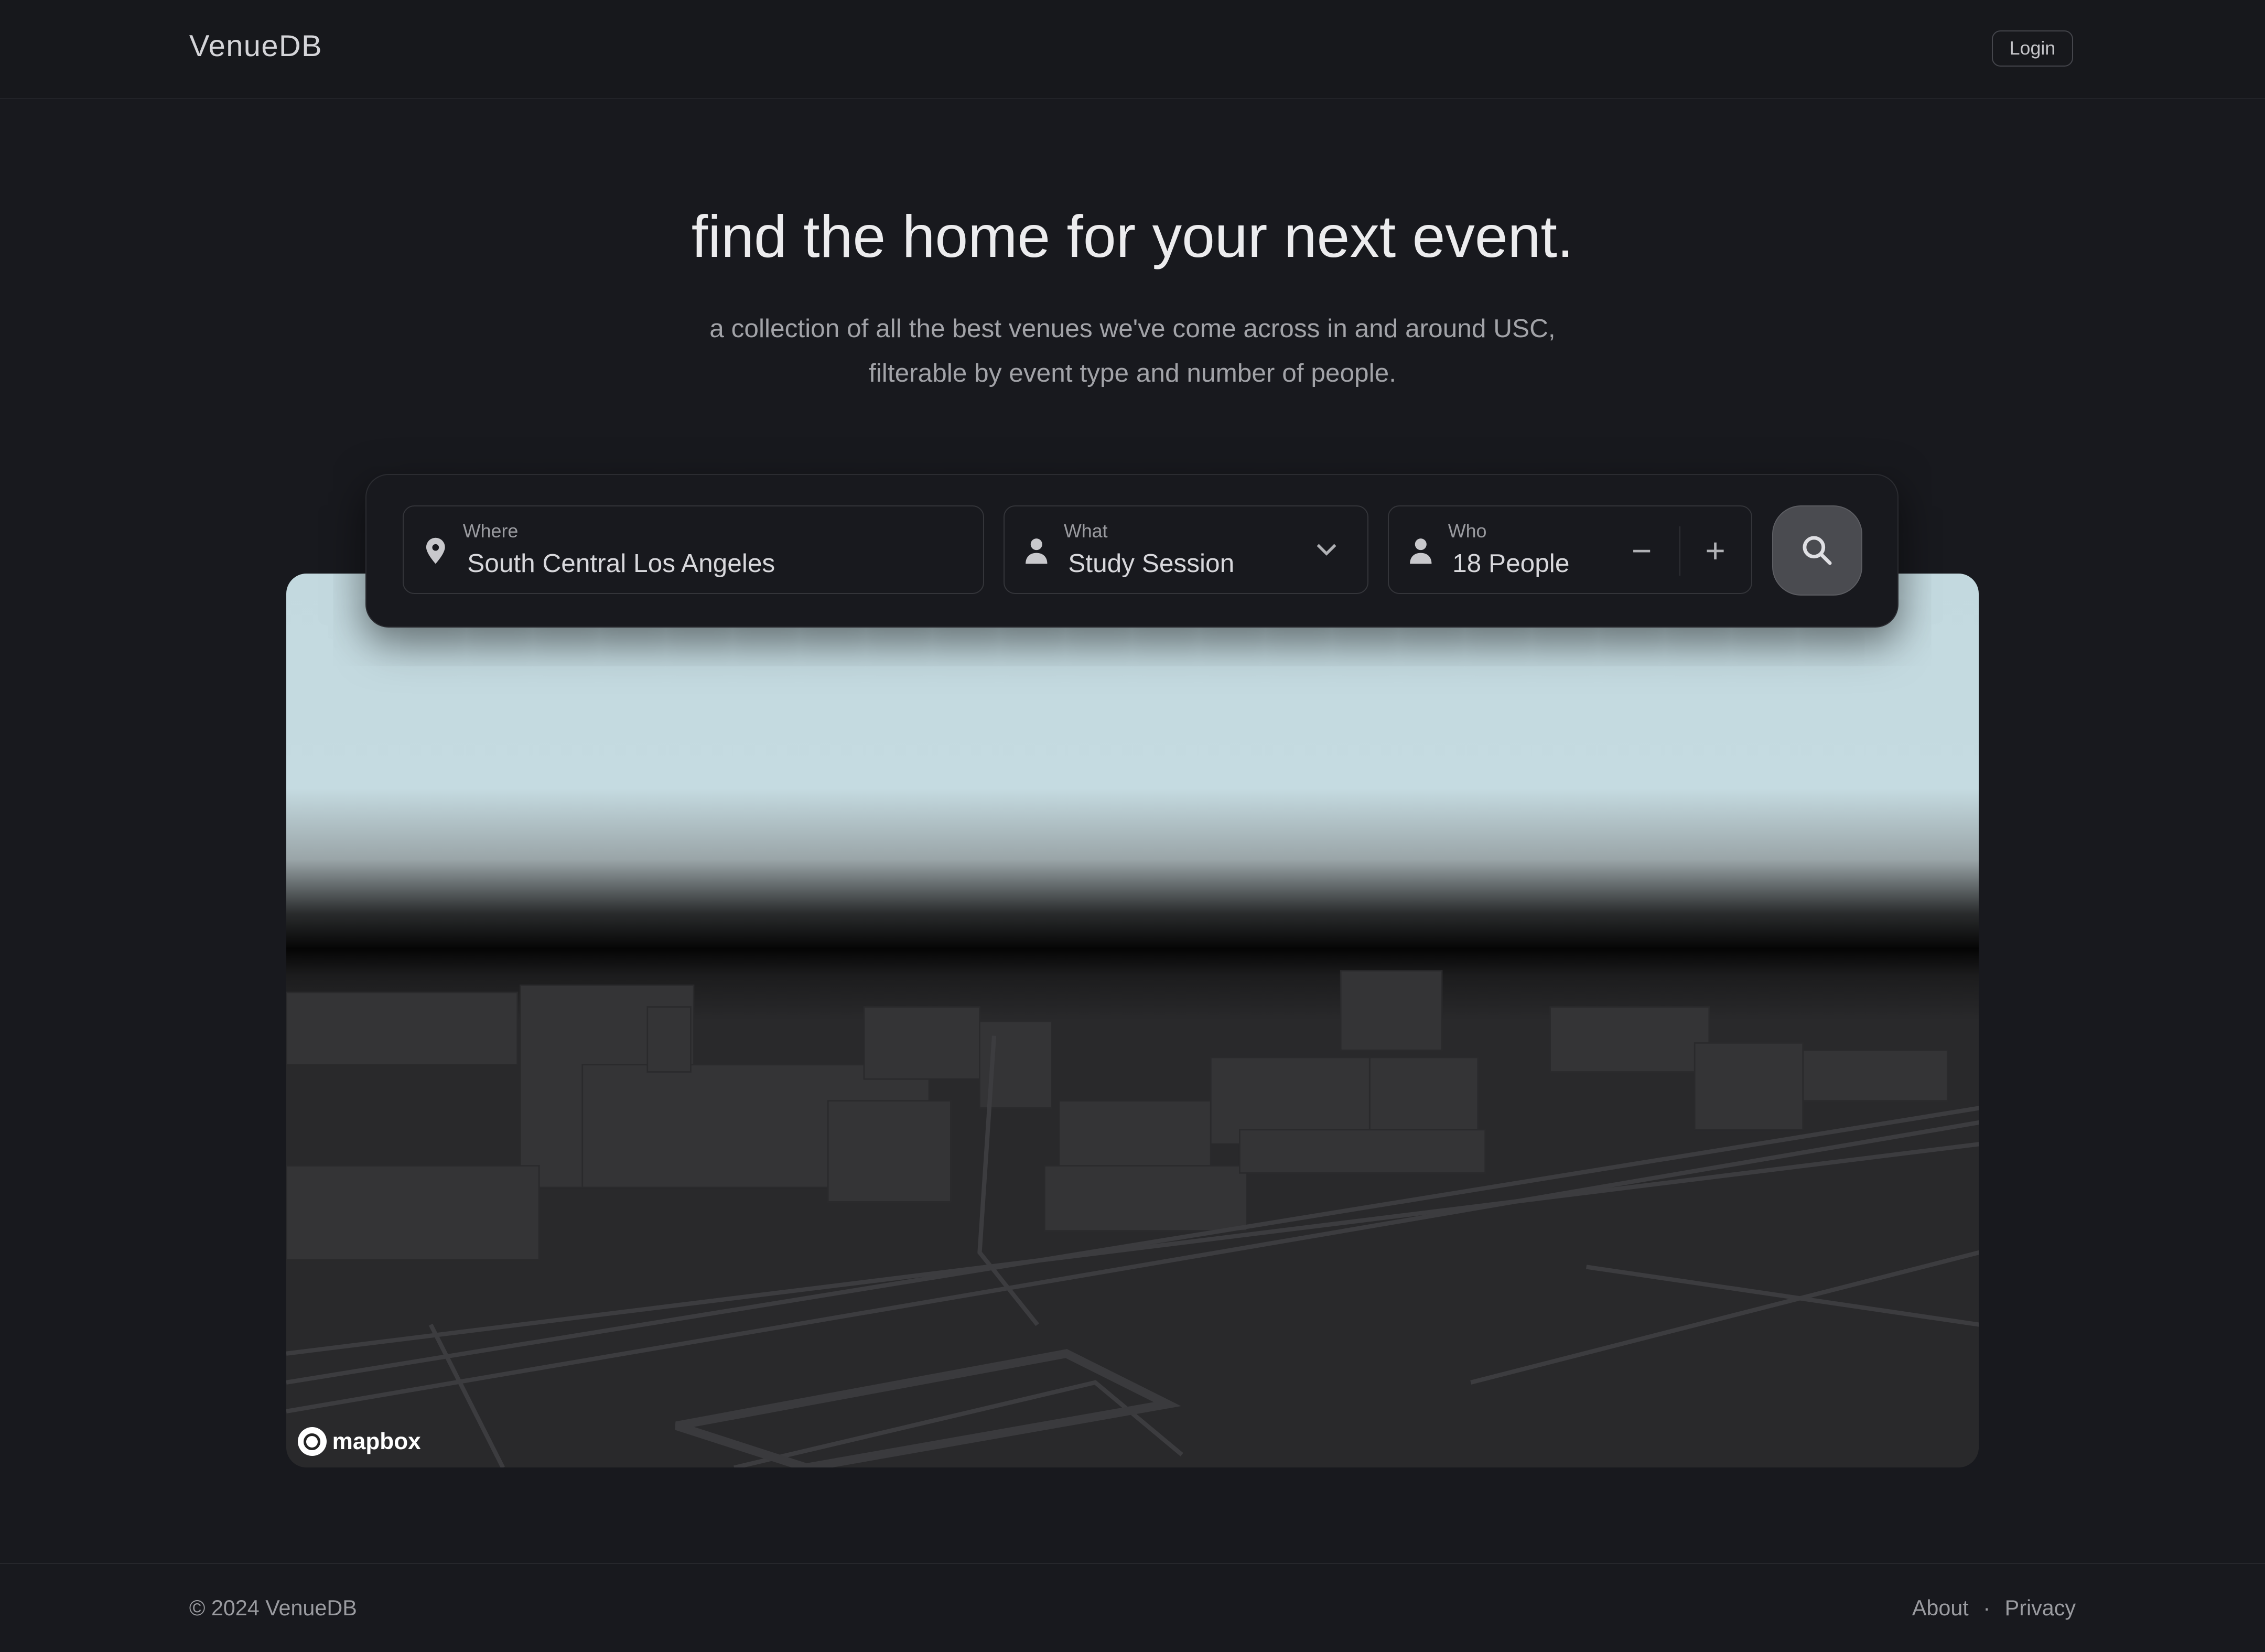 The height and width of the screenshot is (1652, 2265). What do you see at coordinates (1132, 1607) in the screenshot?
I see `footer: © 2024 VenueDB About · Privacy` at bounding box center [1132, 1607].